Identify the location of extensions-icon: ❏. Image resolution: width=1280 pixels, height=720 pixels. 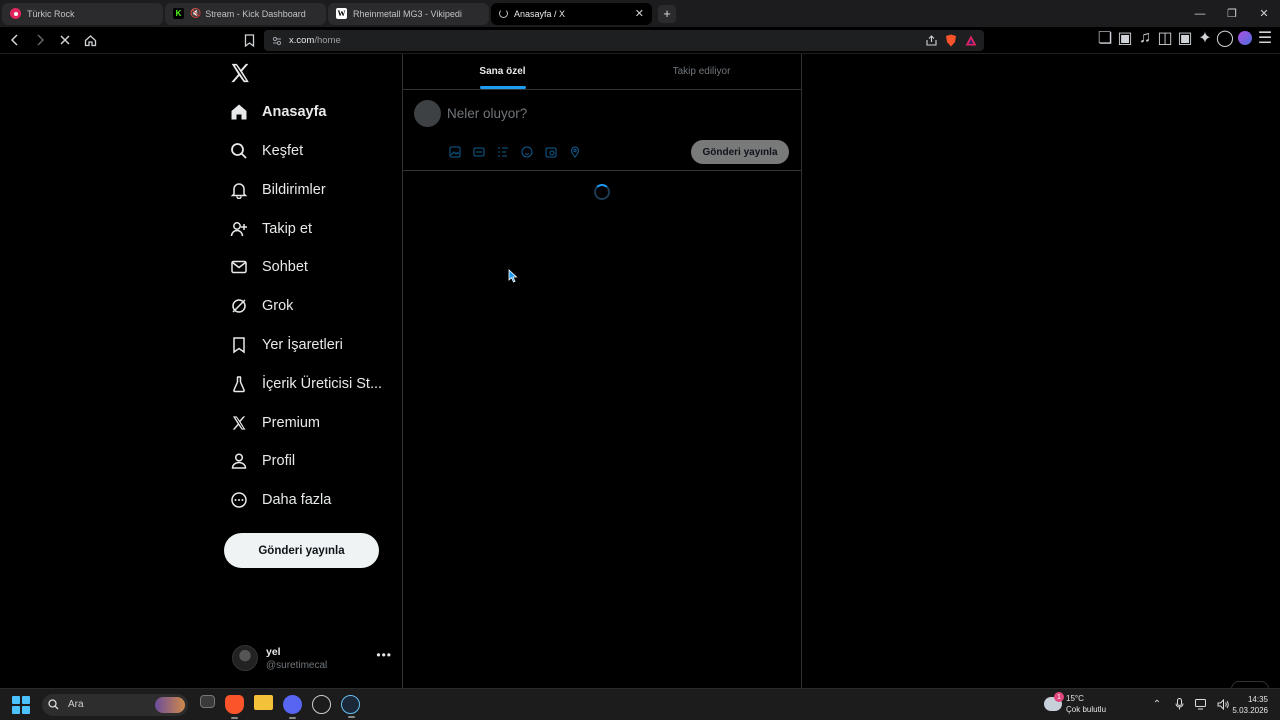
(1105, 38).